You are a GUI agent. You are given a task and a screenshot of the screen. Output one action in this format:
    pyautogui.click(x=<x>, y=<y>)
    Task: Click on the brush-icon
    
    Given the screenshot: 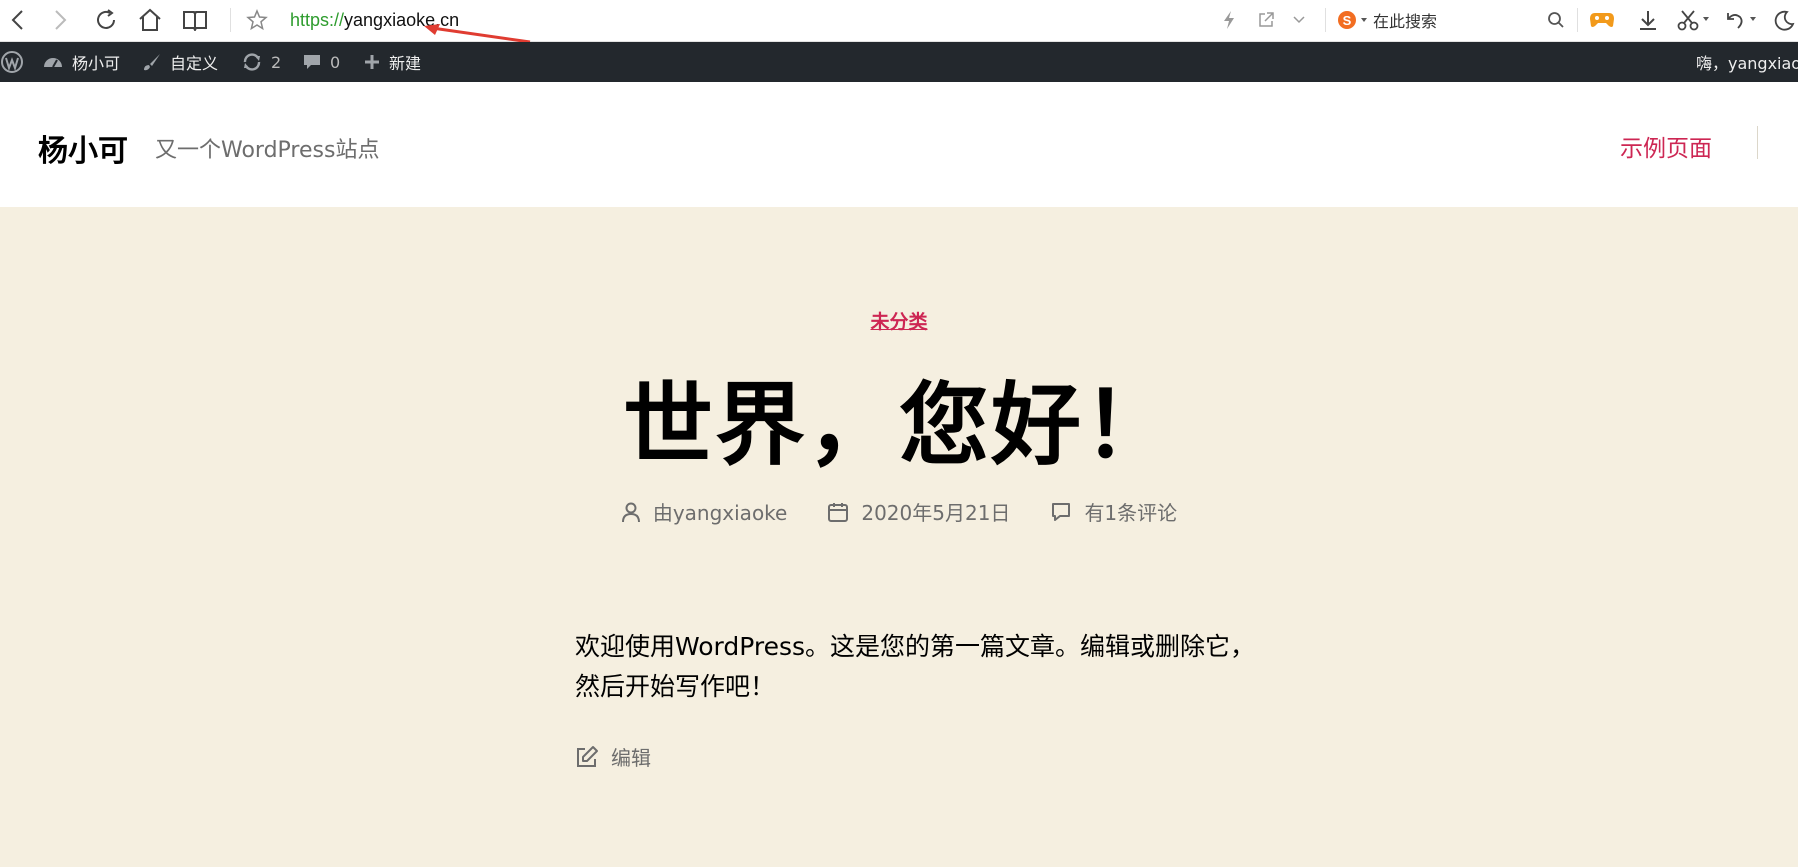 What is the action you would take?
    pyautogui.click(x=152, y=62)
    